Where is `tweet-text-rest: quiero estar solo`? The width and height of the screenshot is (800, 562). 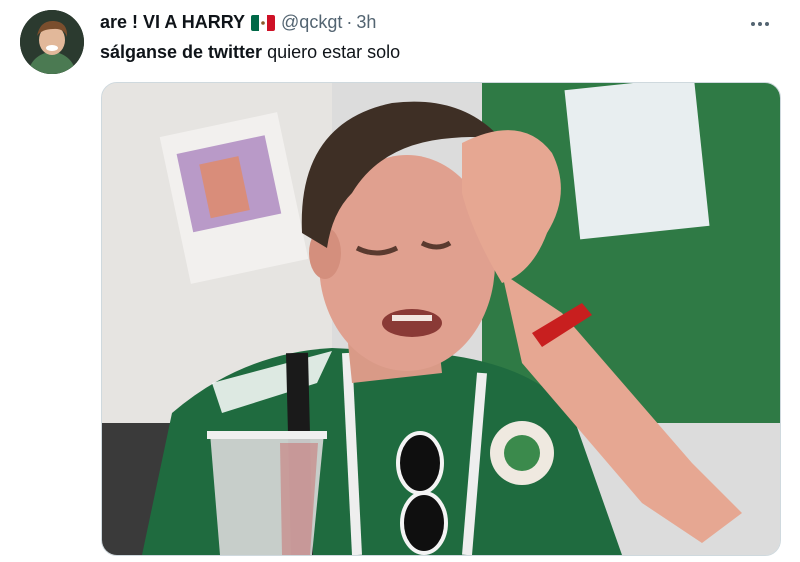 tweet-text-rest: quiero estar solo is located at coordinates (331, 52).